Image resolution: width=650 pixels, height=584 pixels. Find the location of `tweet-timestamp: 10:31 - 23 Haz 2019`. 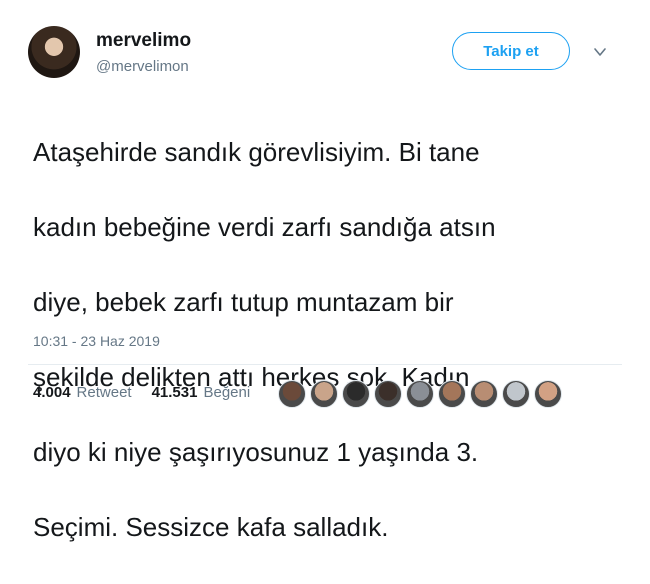

tweet-timestamp: 10:31 - 23 Haz 2019 is located at coordinates (96, 341).